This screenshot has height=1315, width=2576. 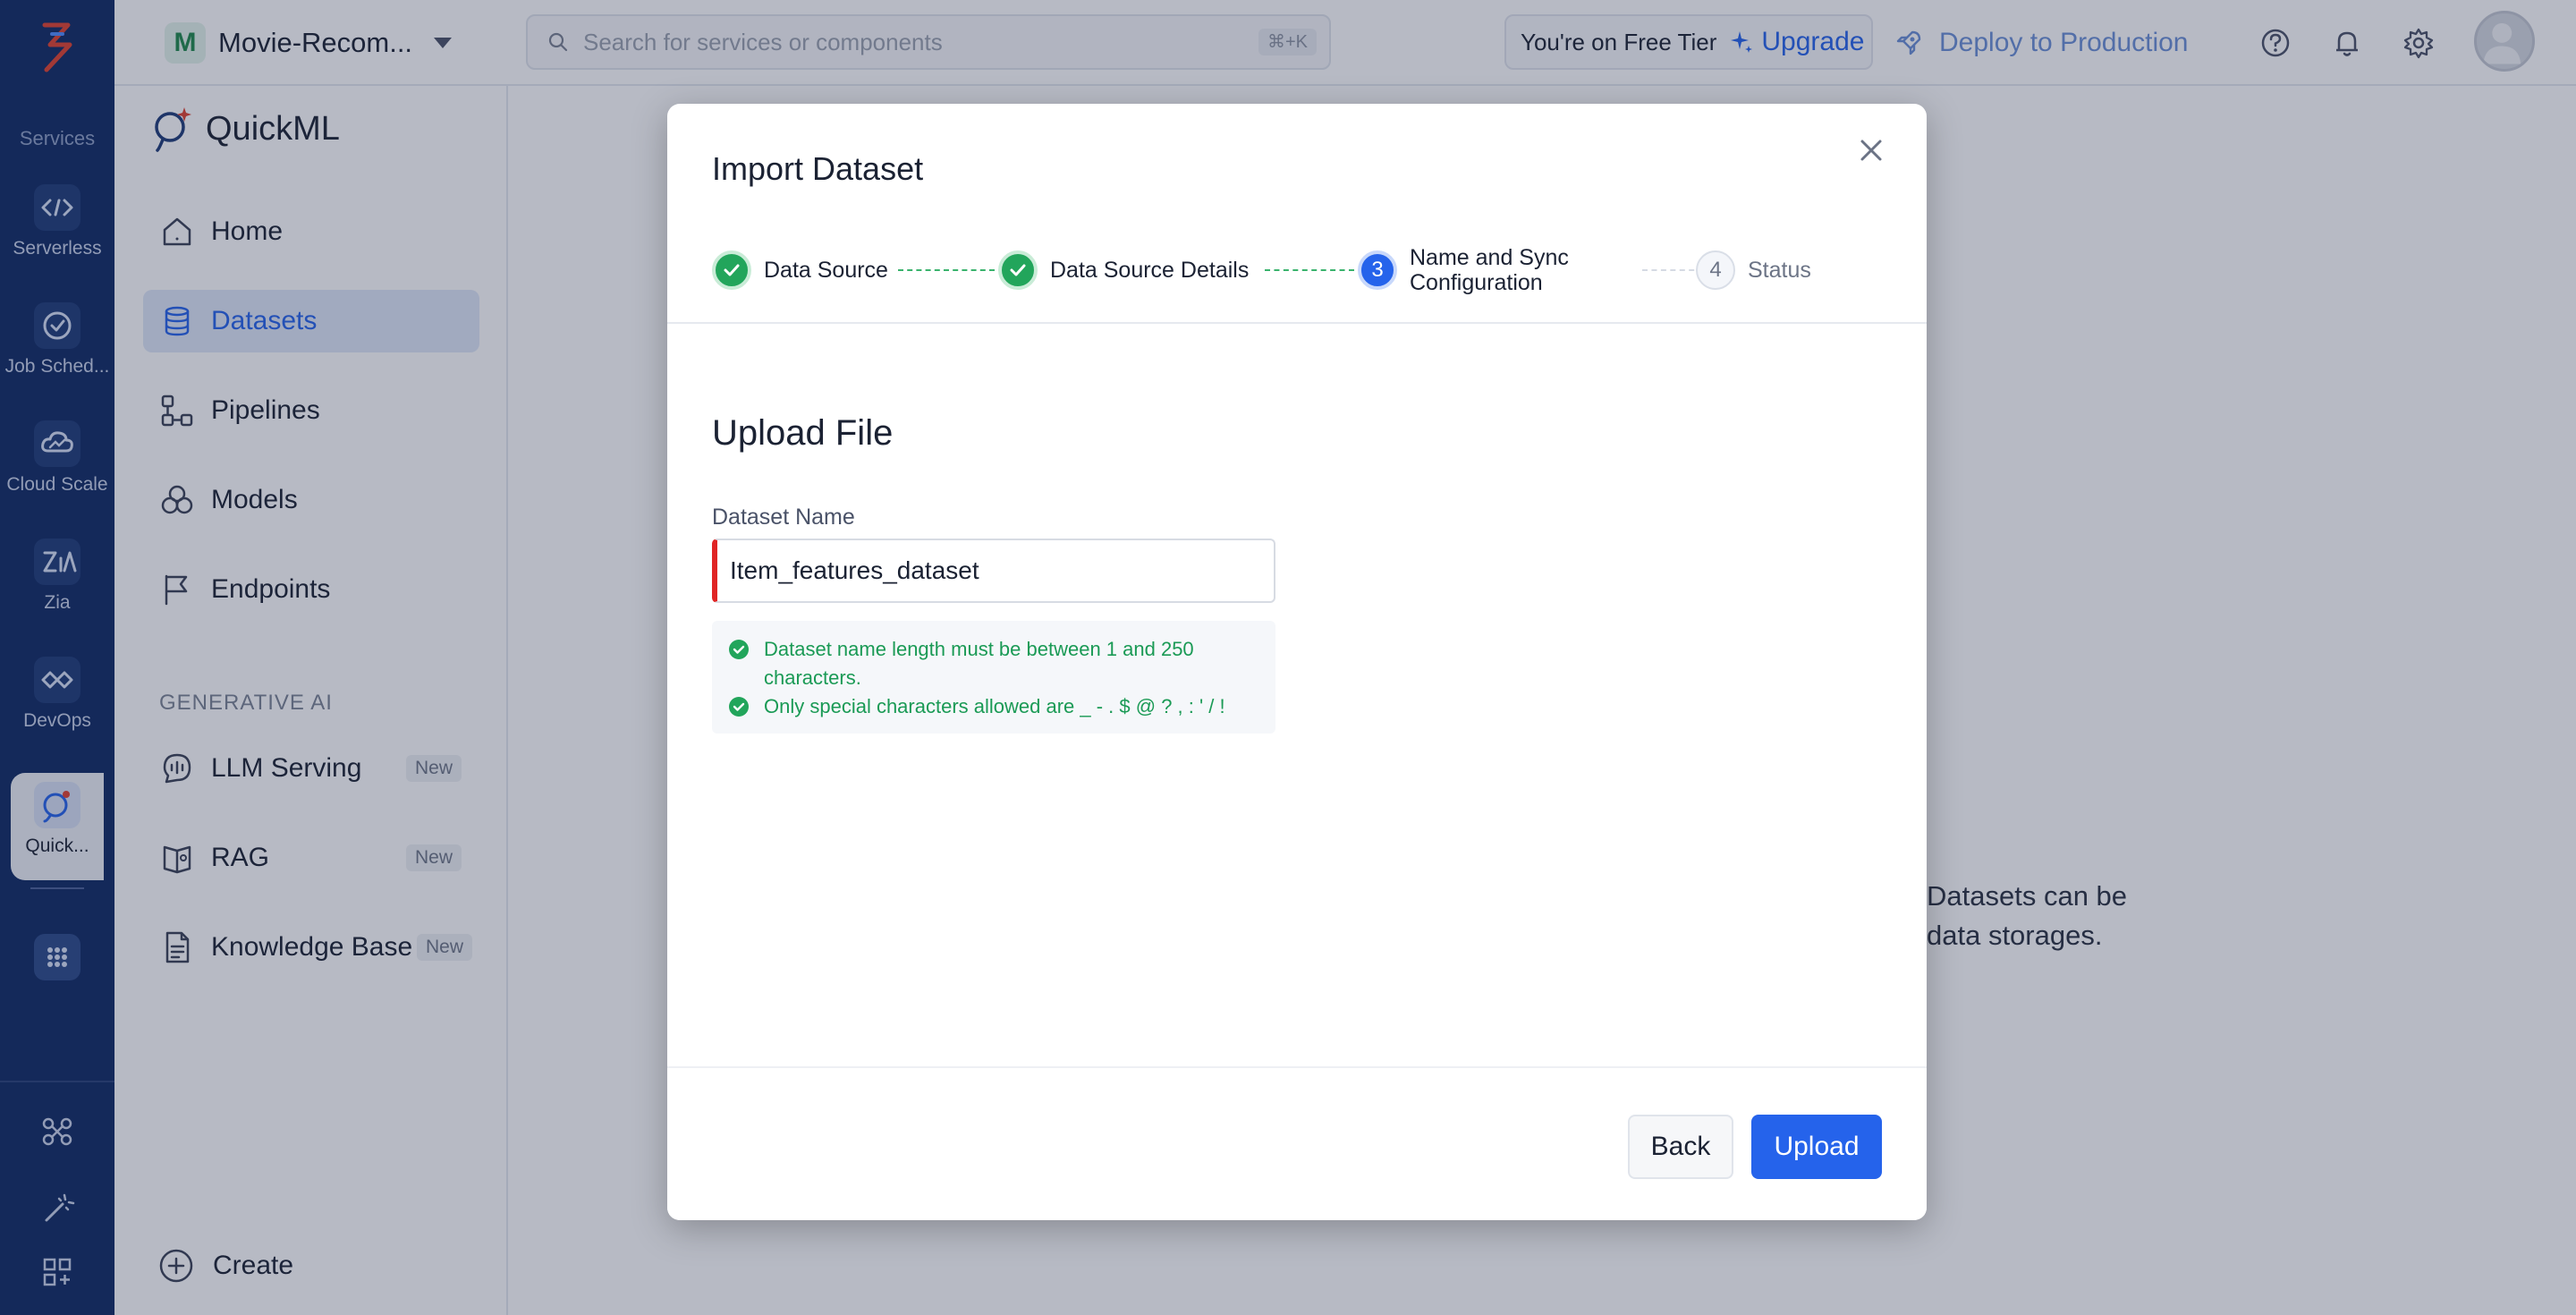 I want to click on modal-divider, so click(x=1297, y=323).